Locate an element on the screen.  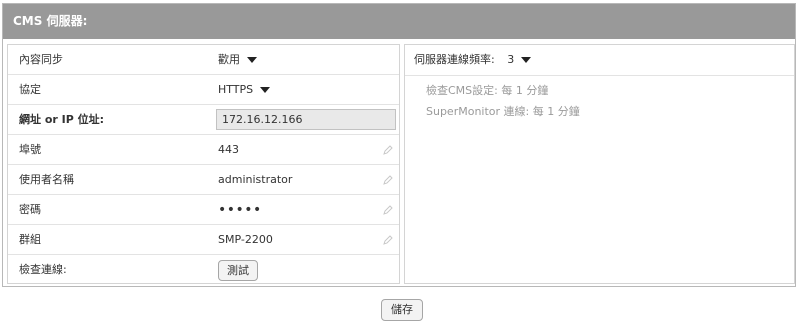
check-connection-row: 檢查連線: 測試 is located at coordinates (203, 270).